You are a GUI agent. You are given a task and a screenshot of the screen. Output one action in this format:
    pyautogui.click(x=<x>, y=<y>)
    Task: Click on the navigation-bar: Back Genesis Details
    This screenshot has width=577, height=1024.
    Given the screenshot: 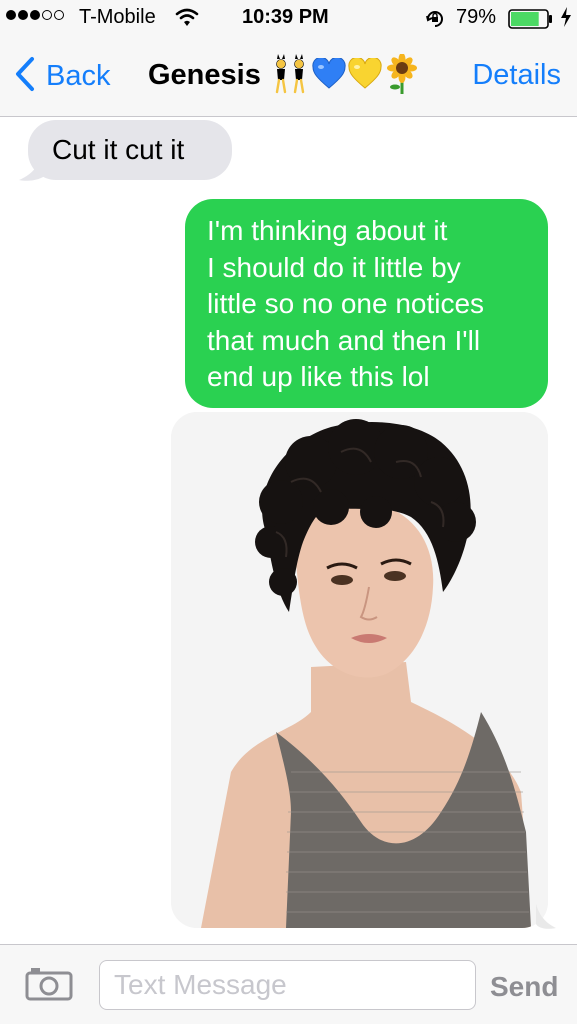 What is the action you would take?
    pyautogui.click(x=288, y=76)
    